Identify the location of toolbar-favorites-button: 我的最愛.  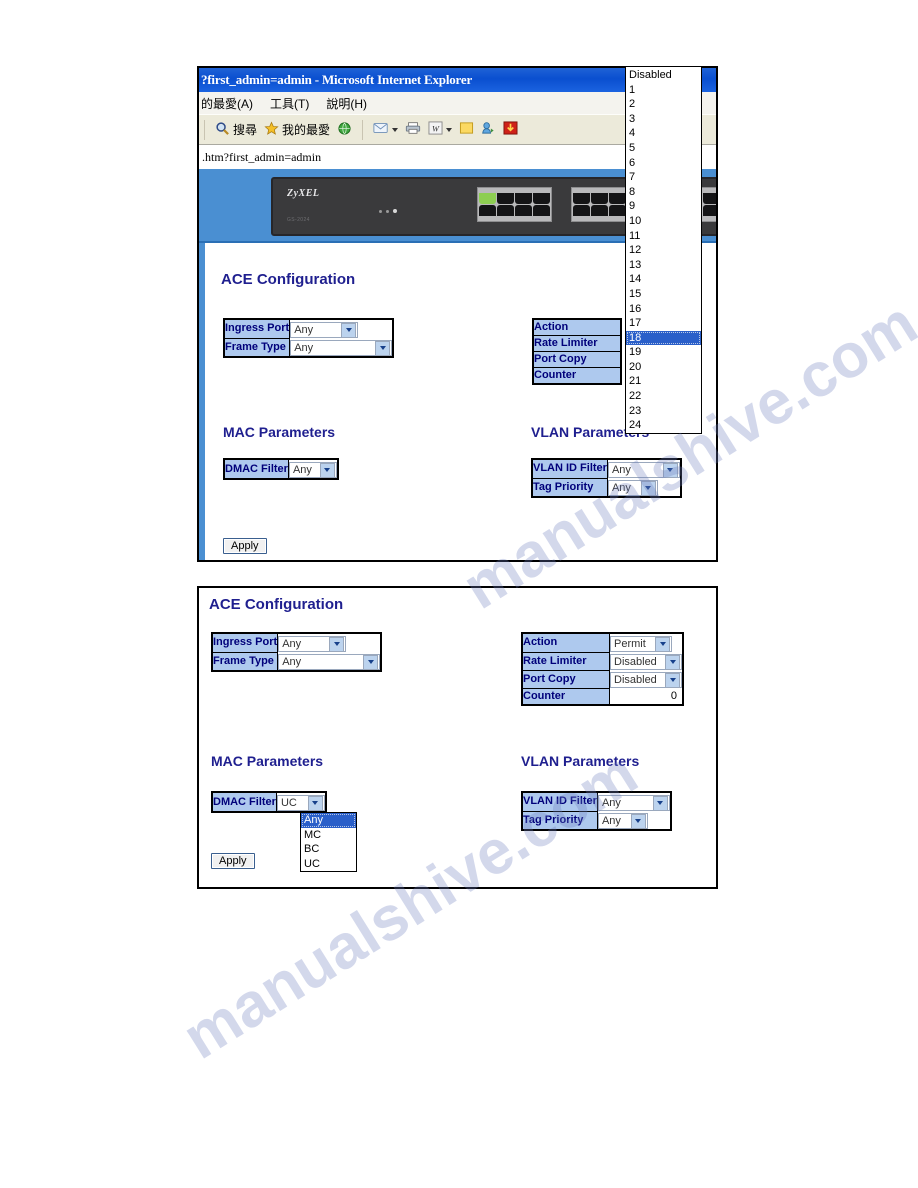
(297, 129).